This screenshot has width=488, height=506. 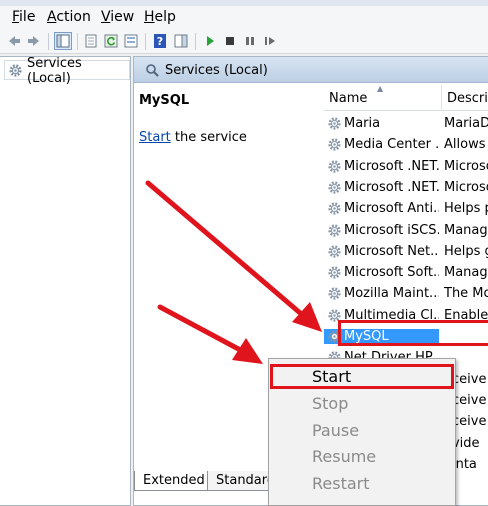 I want to click on play-icon, so click(x=210, y=41).